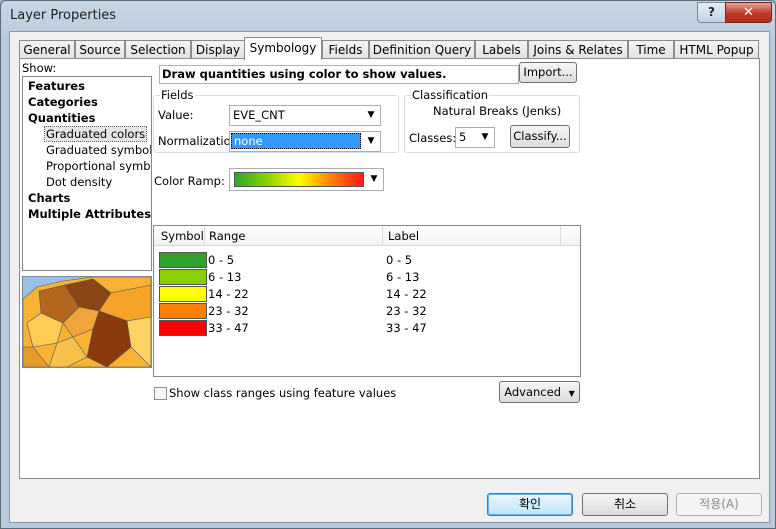 This screenshot has height=529, width=776. I want to click on header-symbol: Symbol, so click(182, 236).